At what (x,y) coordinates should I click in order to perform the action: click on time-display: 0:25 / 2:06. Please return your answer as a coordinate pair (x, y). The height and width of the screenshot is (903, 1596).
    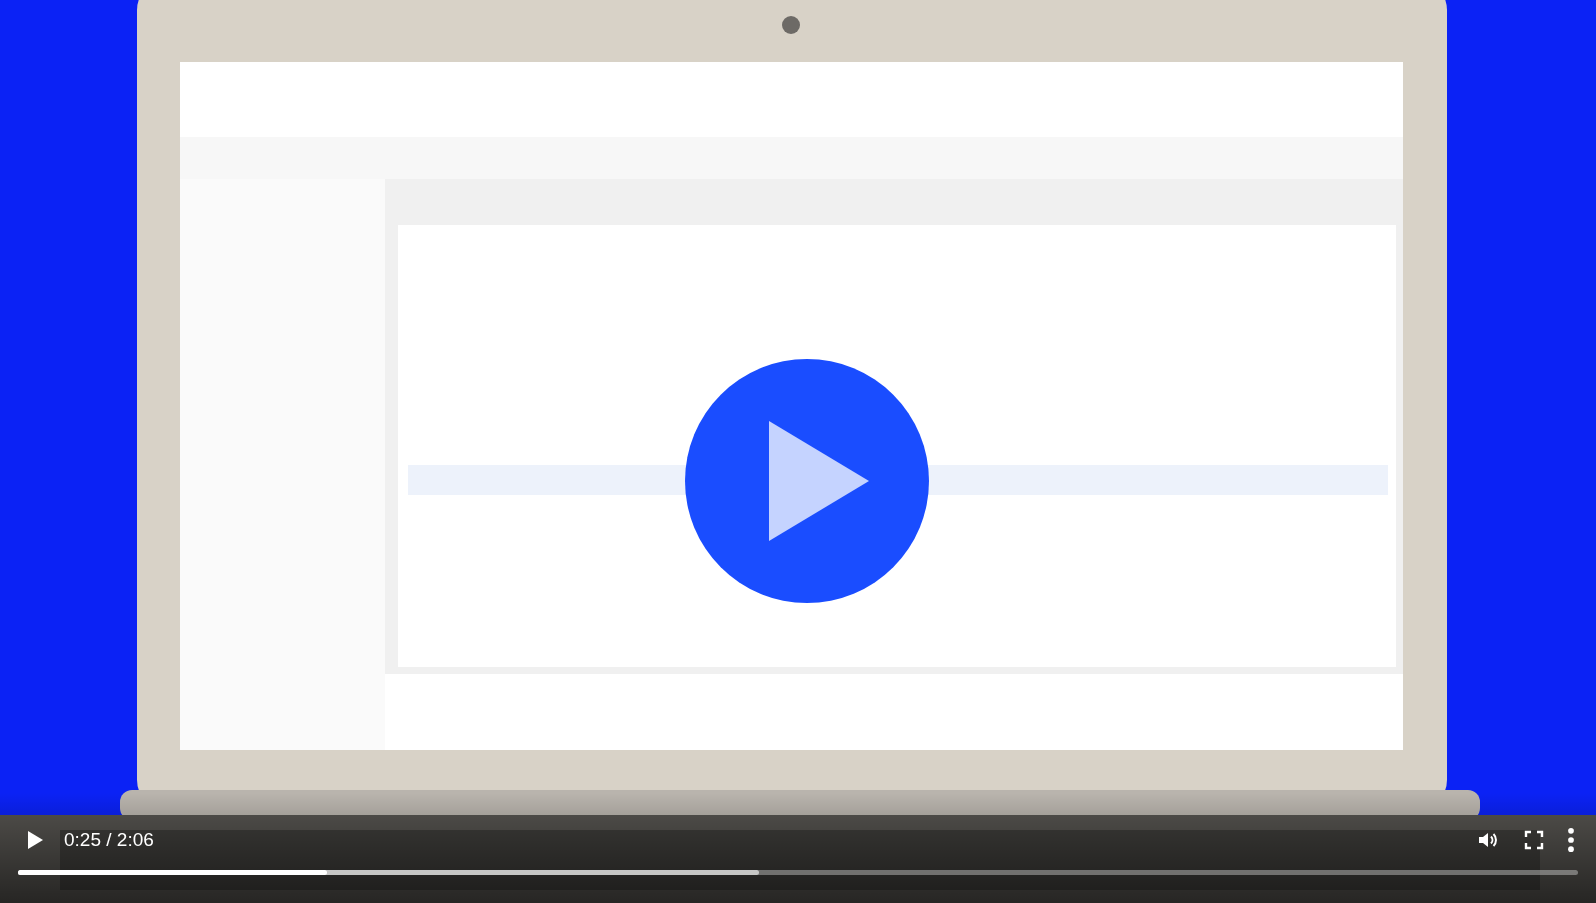
    Looking at the image, I should click on (109, 840).